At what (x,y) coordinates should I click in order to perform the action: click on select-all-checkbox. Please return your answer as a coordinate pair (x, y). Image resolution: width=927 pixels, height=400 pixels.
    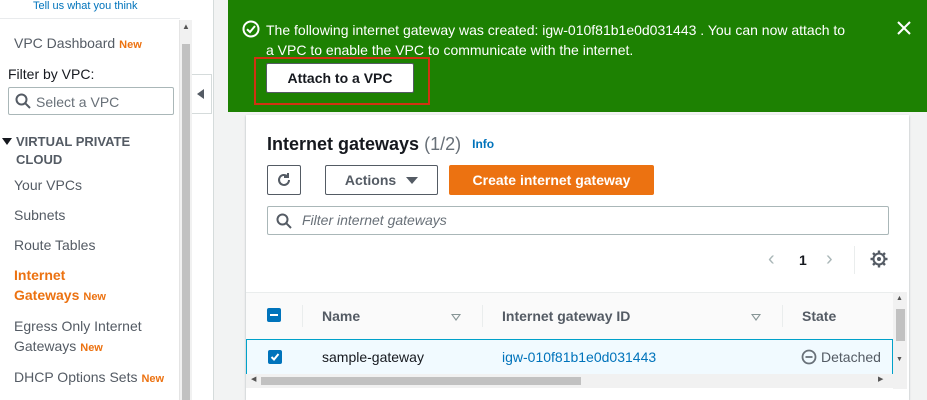
    Looking at the image, I should click on (274, 315).